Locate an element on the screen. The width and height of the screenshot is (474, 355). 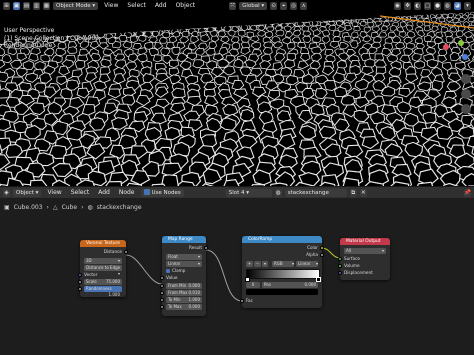
voronoi-scale-socket is located at coordinates (80, 282).